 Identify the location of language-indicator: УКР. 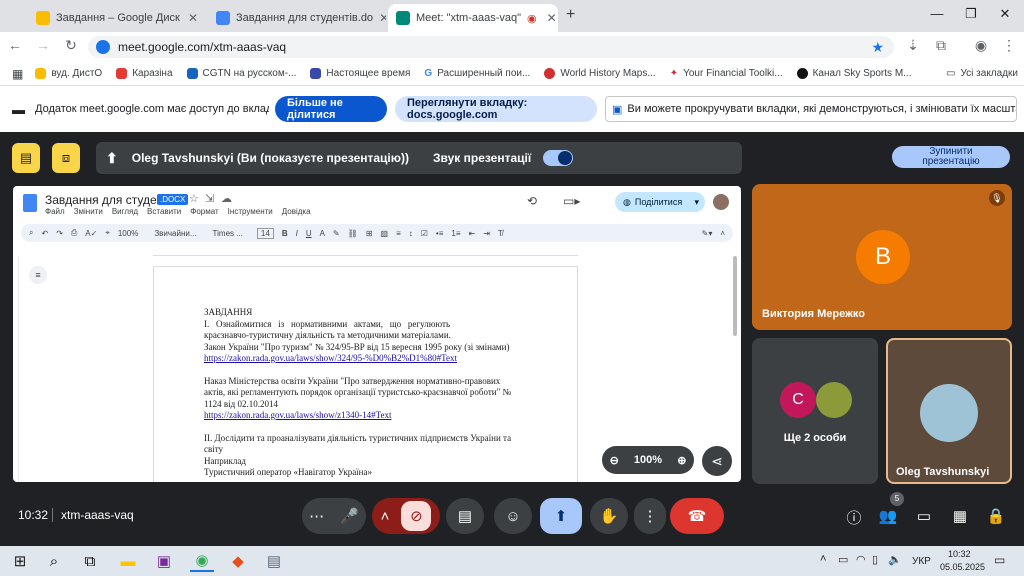
(921, 561).